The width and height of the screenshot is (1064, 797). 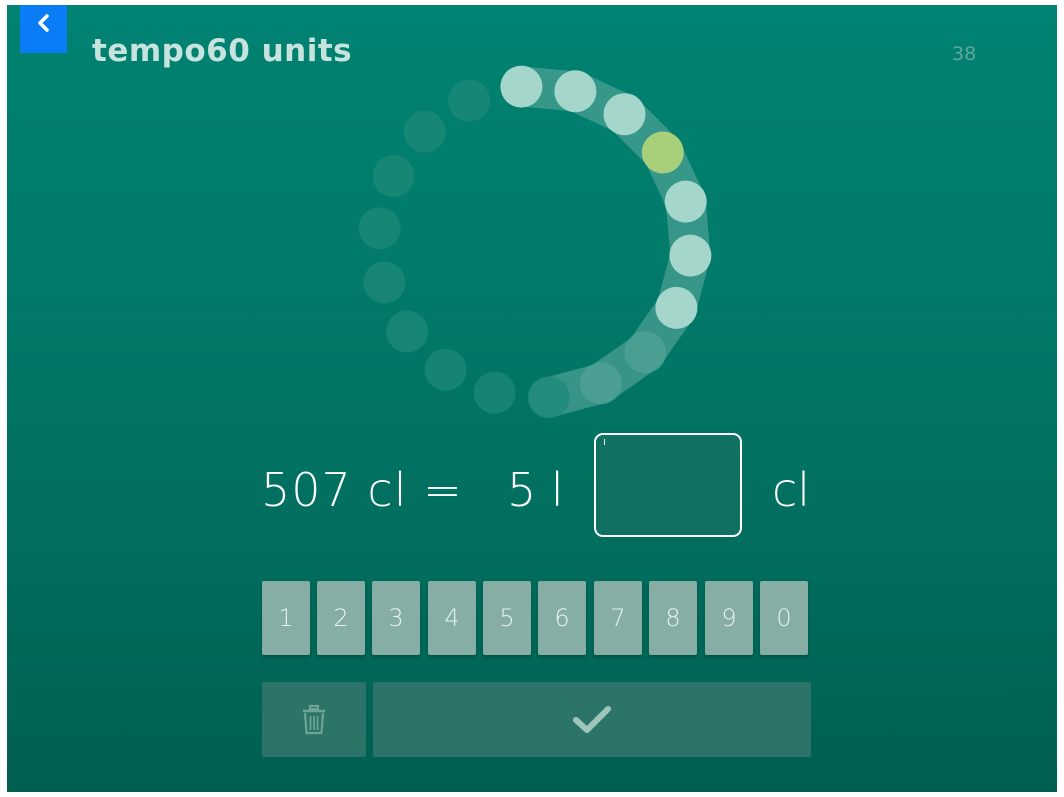 I want to click on trash-icon, so click(x=314, y=719).